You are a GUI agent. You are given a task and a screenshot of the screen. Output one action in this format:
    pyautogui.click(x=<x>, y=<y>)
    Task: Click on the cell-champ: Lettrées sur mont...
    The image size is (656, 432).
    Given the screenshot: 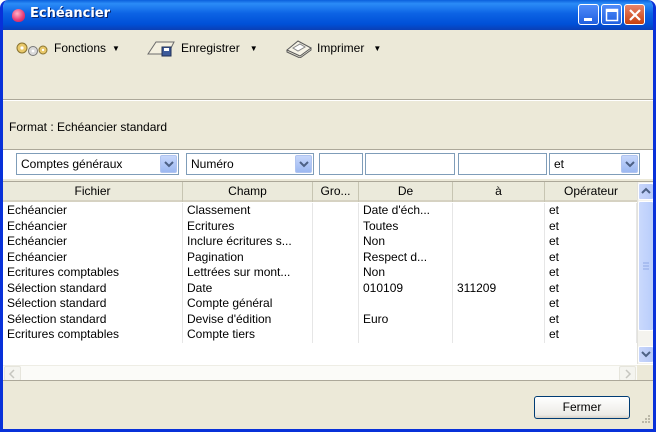 What is the action you would take?
    pyautogui.click(x=248, y=273)
    